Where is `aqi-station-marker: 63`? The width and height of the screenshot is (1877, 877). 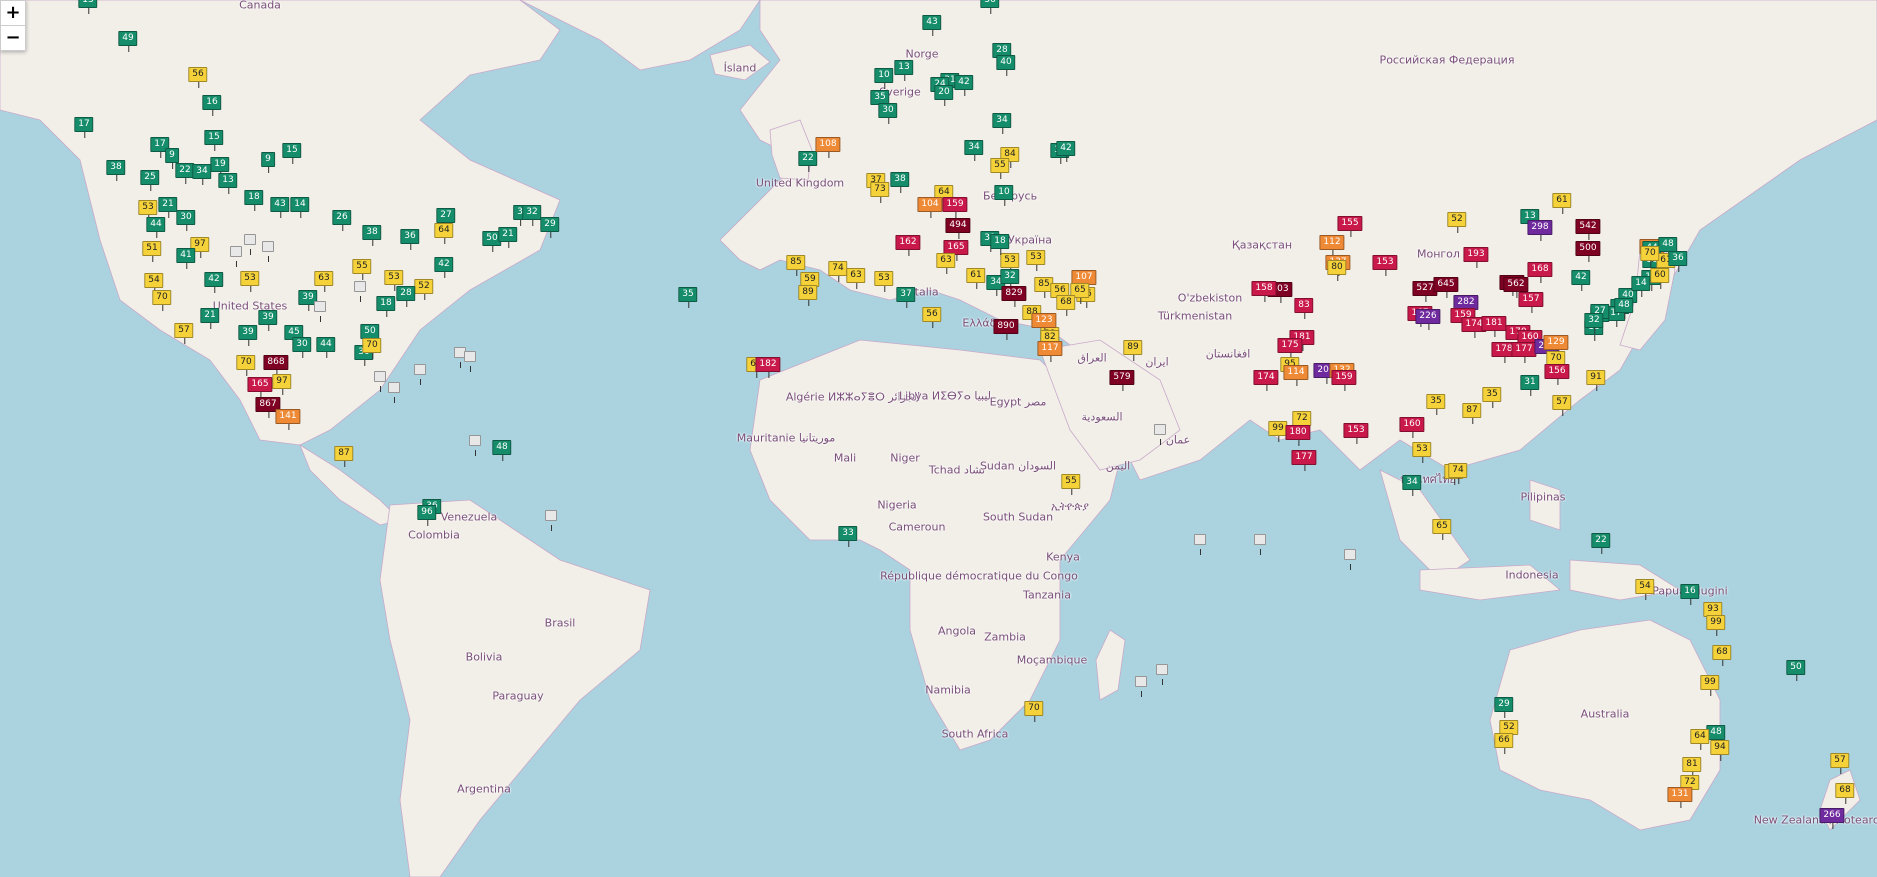 aqi-station-marker: 63 is located at coordinates (946, 263).